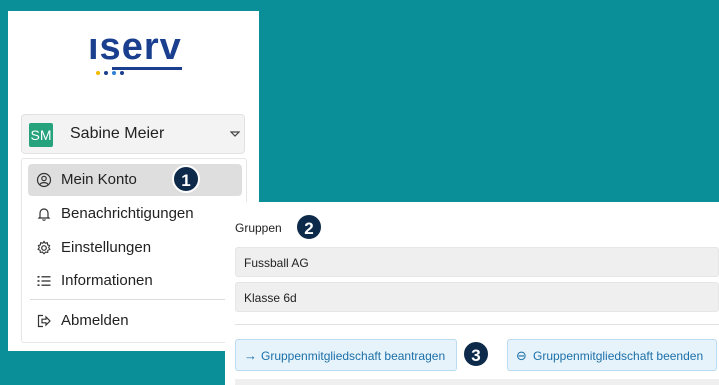 The width and height of the screenshot is (719, 385). I want to click on group-item-label: Fussball AG, so click(276, 263).